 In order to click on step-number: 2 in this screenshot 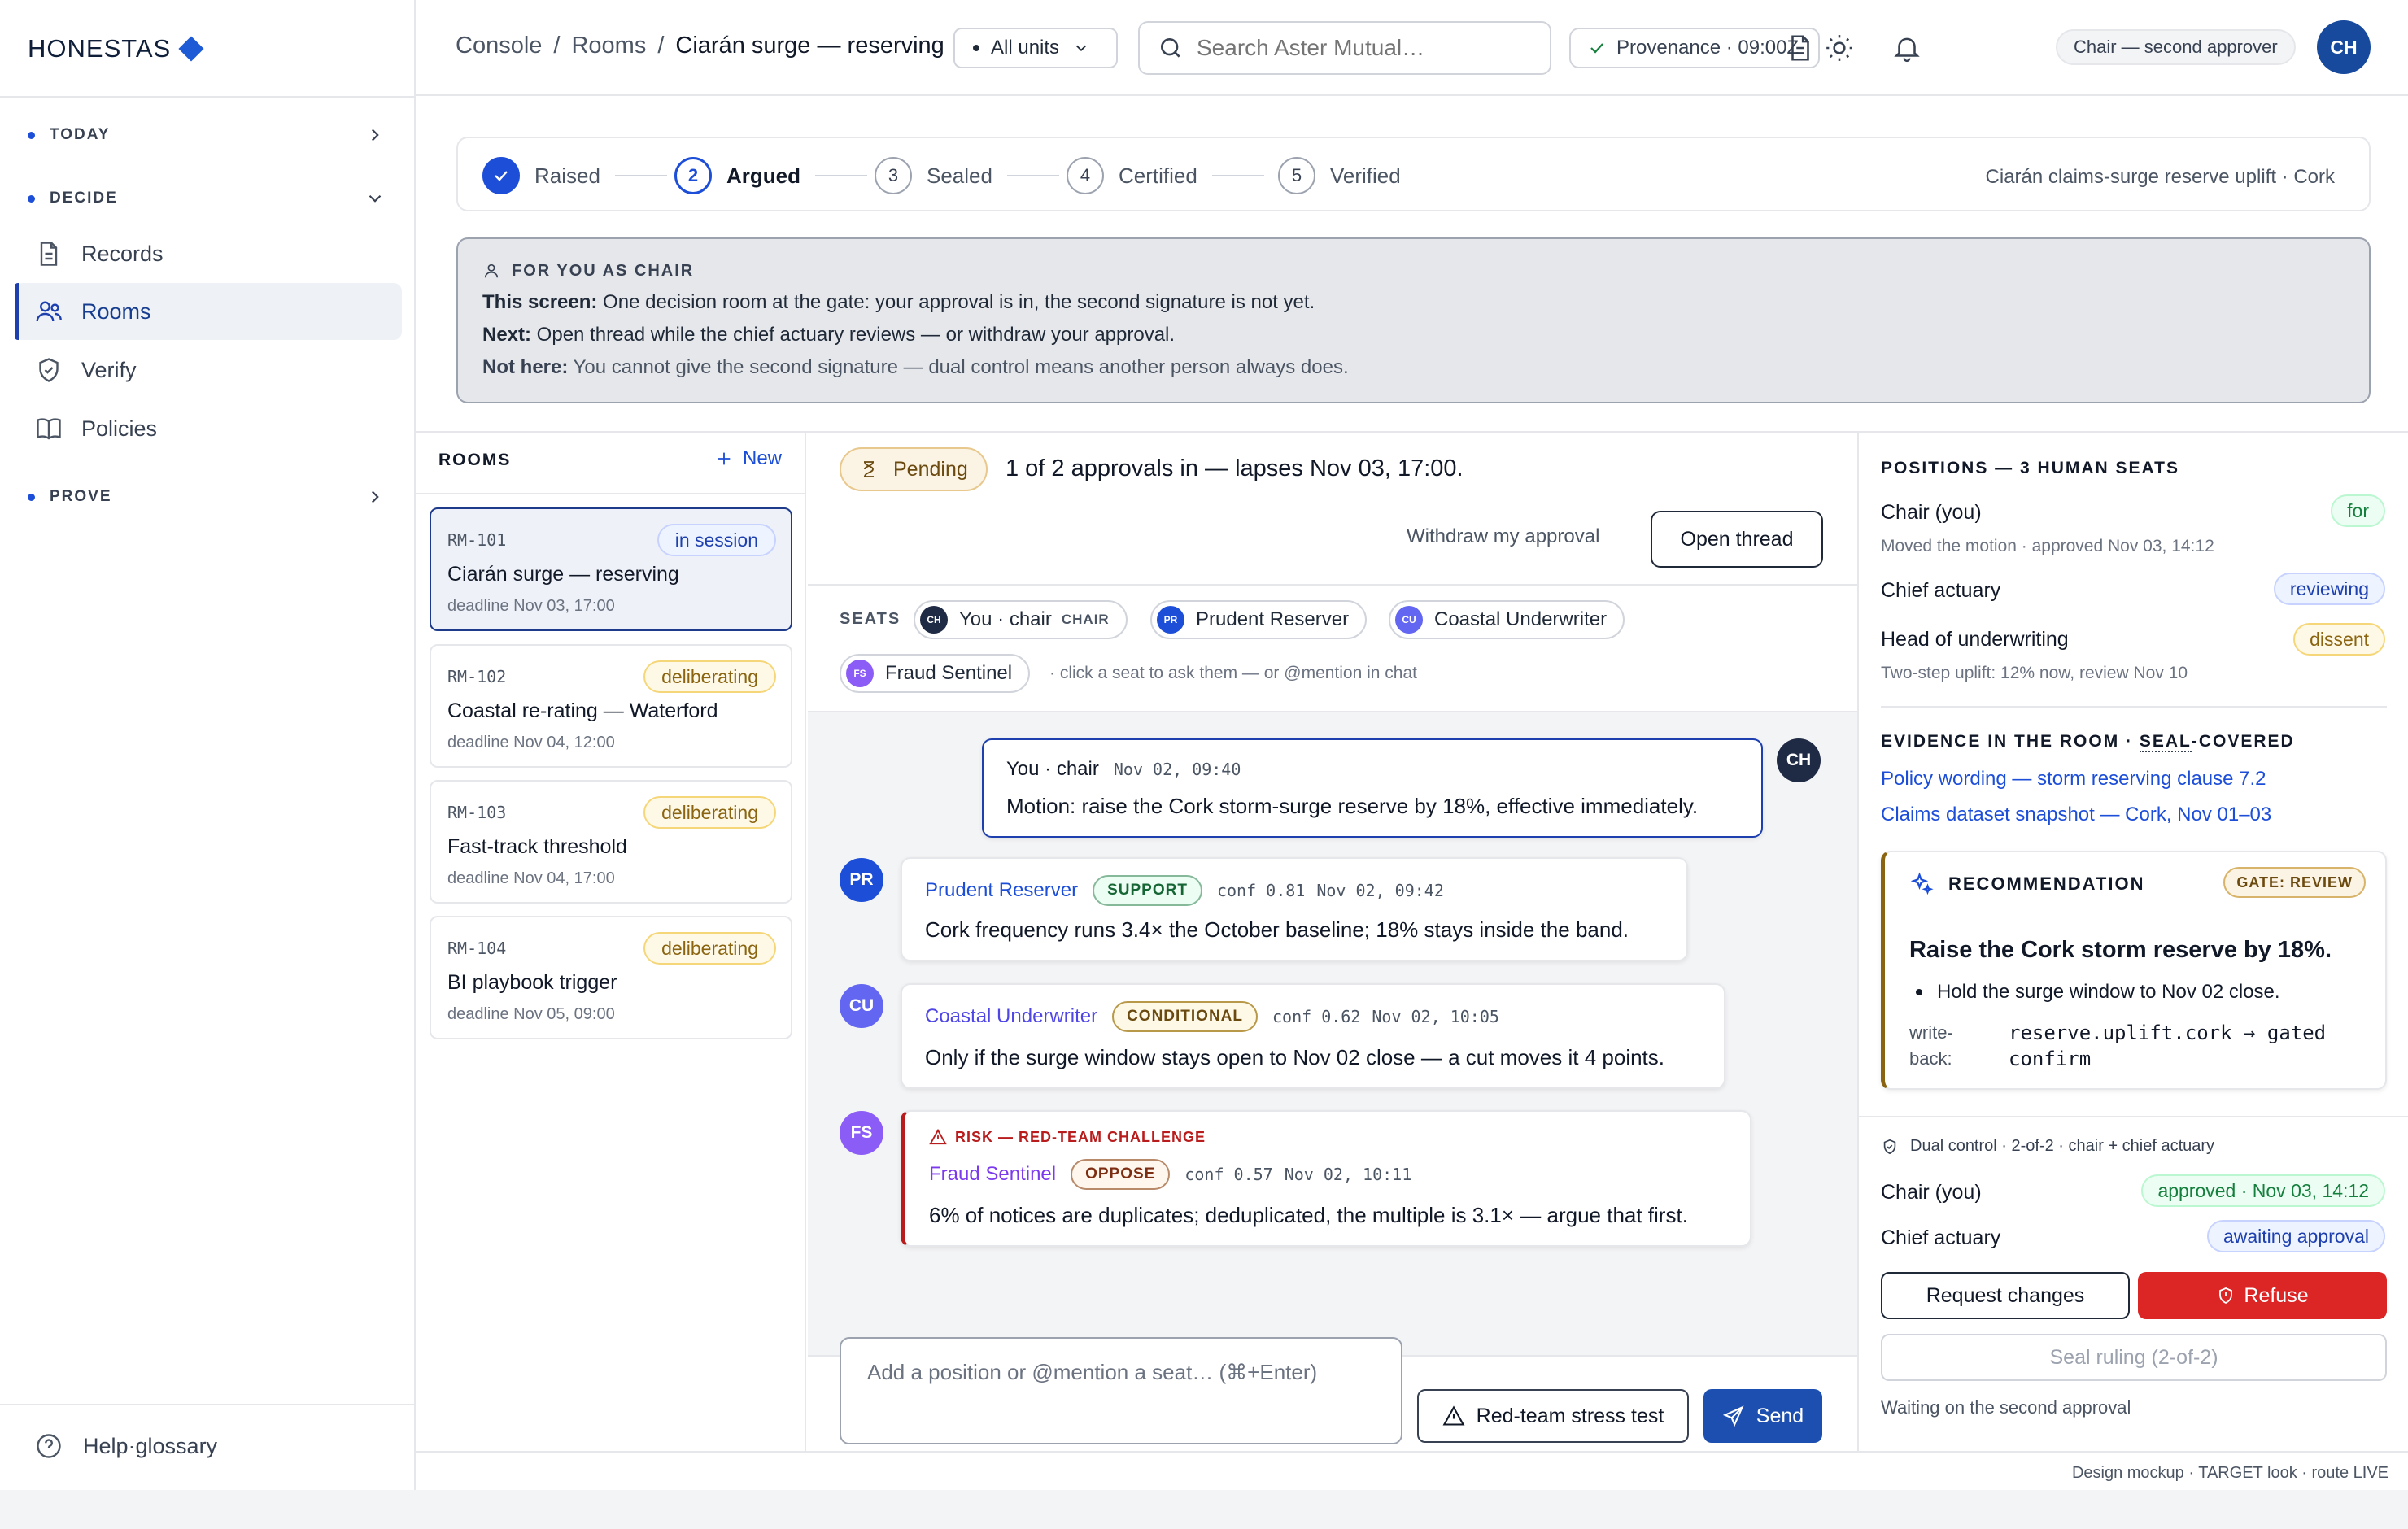, I will do `click(693, 175)`.